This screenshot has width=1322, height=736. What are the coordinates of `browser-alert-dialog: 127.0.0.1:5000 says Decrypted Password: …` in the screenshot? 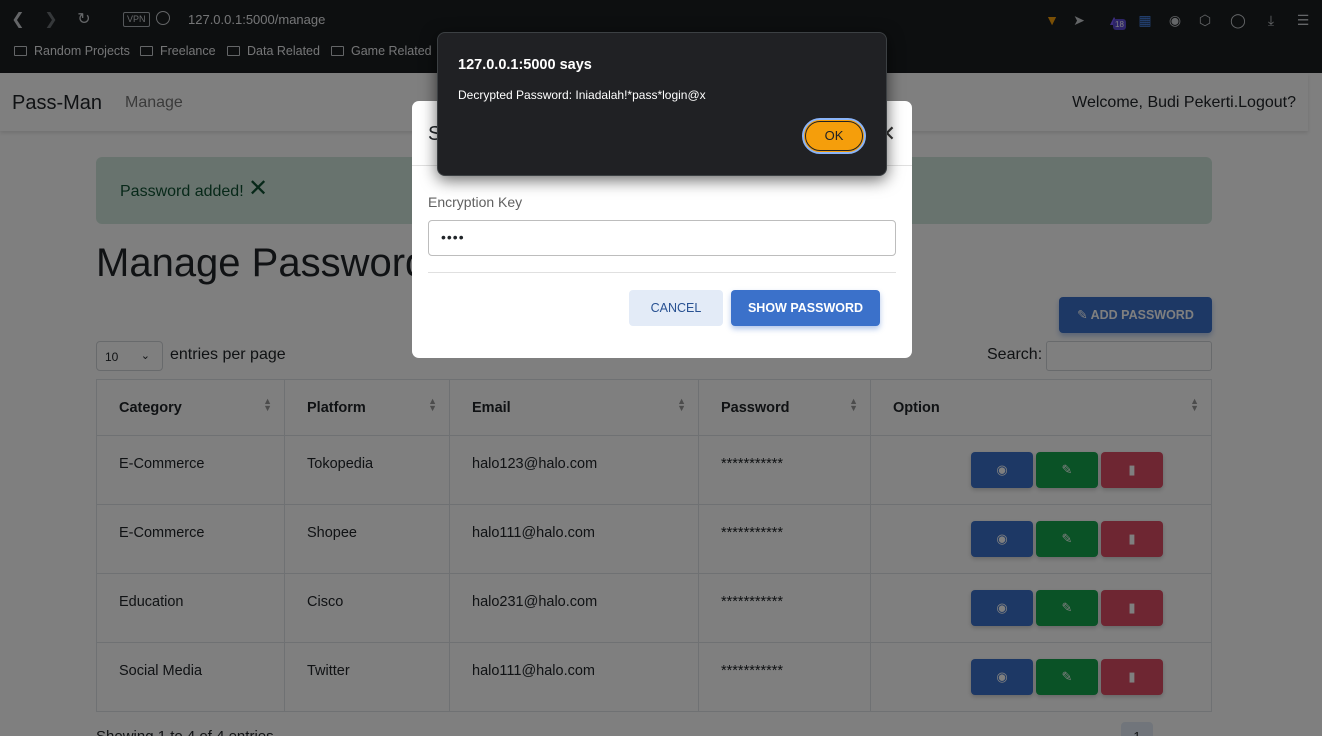 It's located at (662, 104).